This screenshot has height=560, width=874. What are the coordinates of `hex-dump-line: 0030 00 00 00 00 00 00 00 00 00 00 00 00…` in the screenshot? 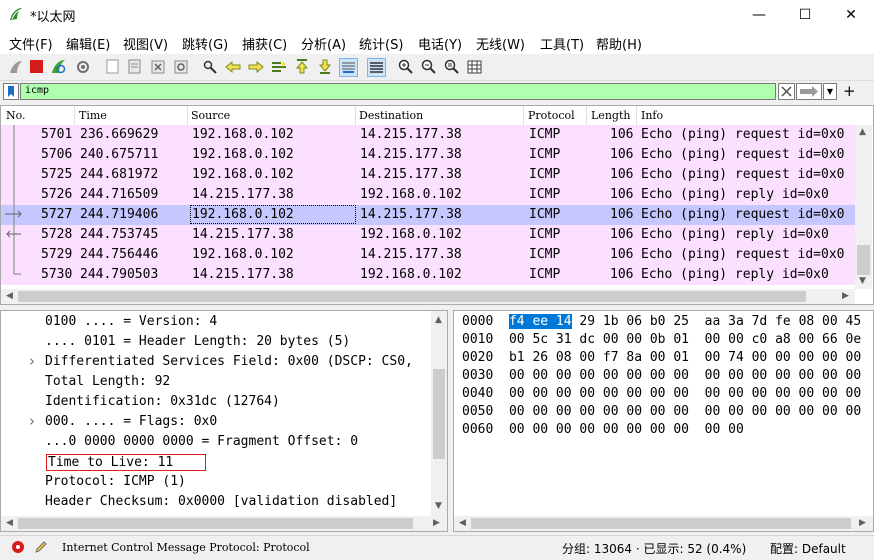 It's located at (661, 375).